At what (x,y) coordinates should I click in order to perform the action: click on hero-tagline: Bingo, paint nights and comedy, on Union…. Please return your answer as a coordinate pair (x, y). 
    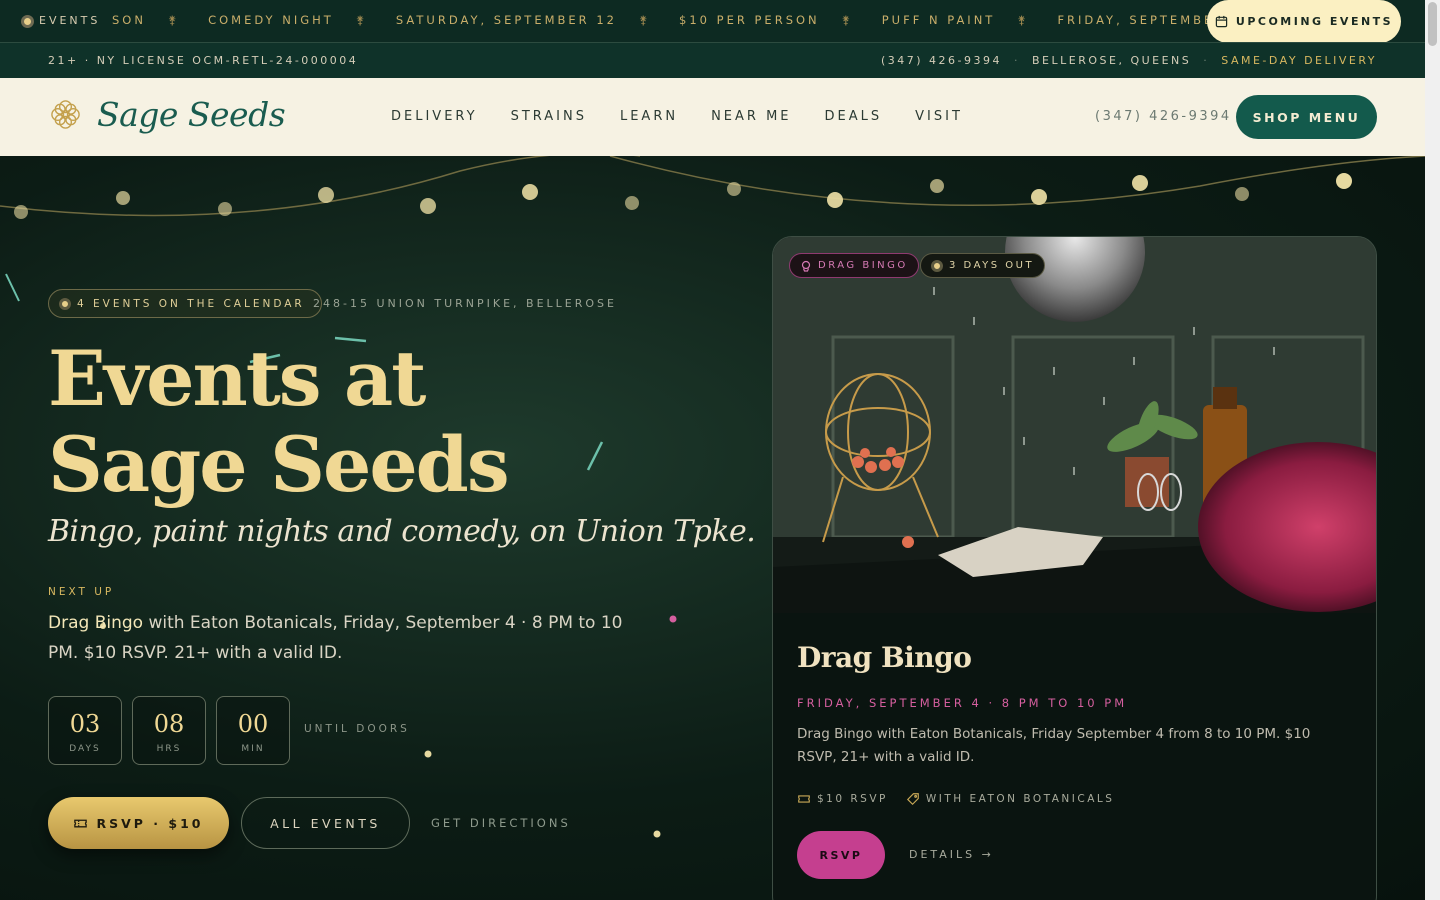
    Looking at the image, I should click on (402, 531).